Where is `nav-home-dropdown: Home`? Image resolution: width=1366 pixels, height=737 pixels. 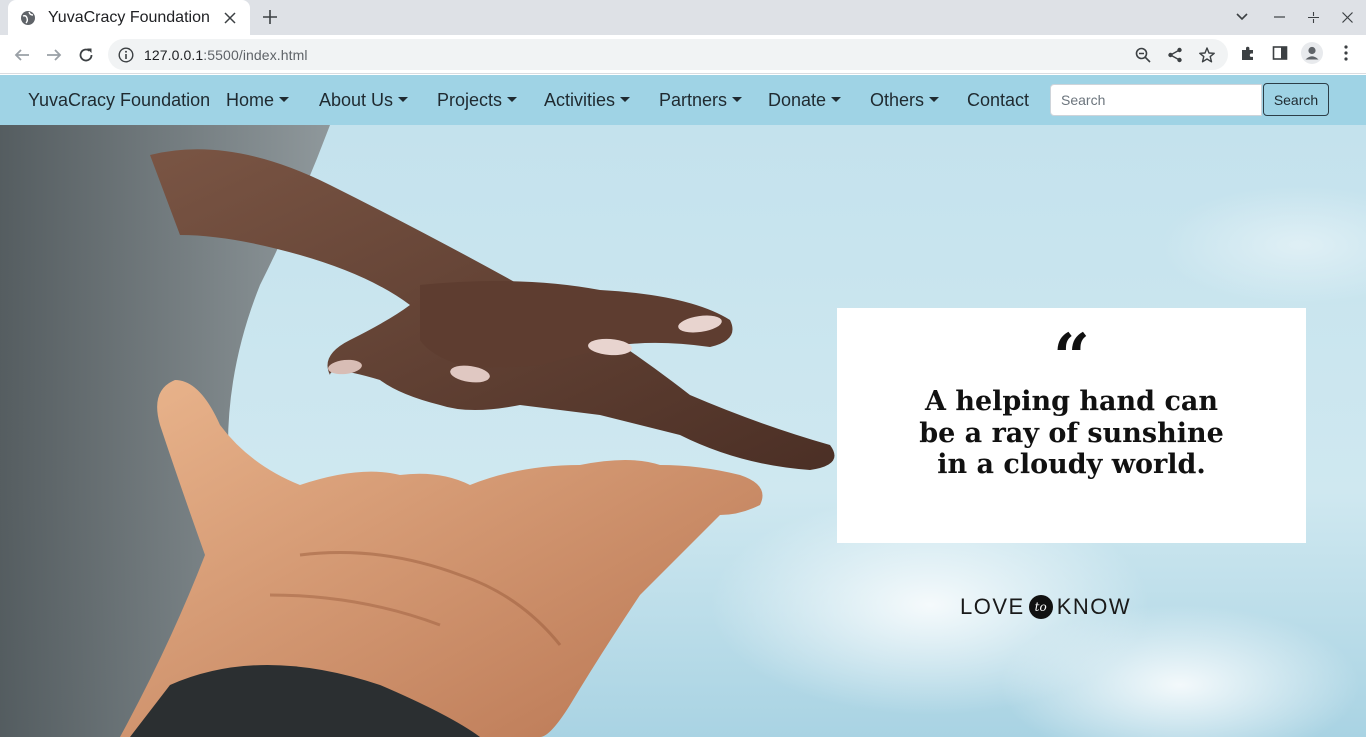 nav-home-dropdown: Home is located at coordinates (258, 100).